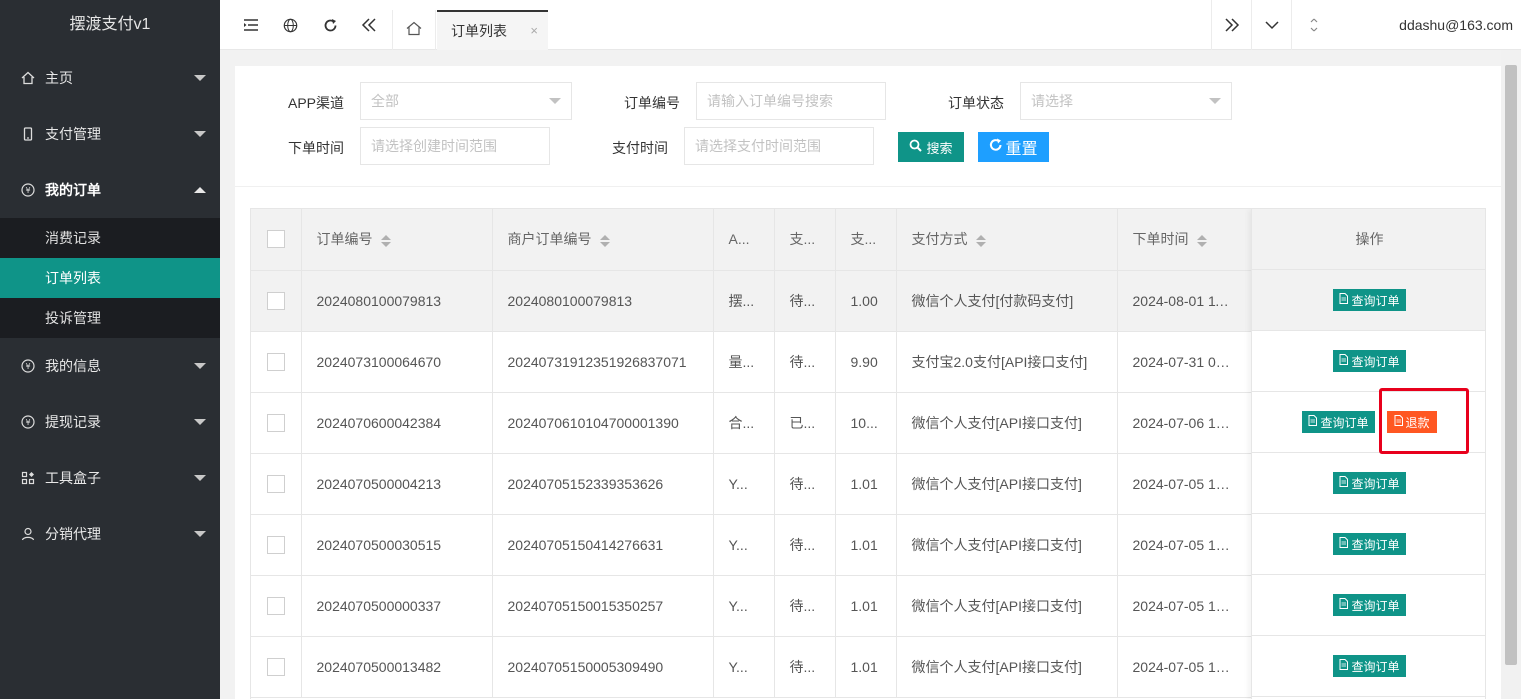 This screenshot has width=1521, height=699. Describe the element at coordinates (397, 423) in the screenshot. I see `cell-order-no: 2024070600042384` at that location.